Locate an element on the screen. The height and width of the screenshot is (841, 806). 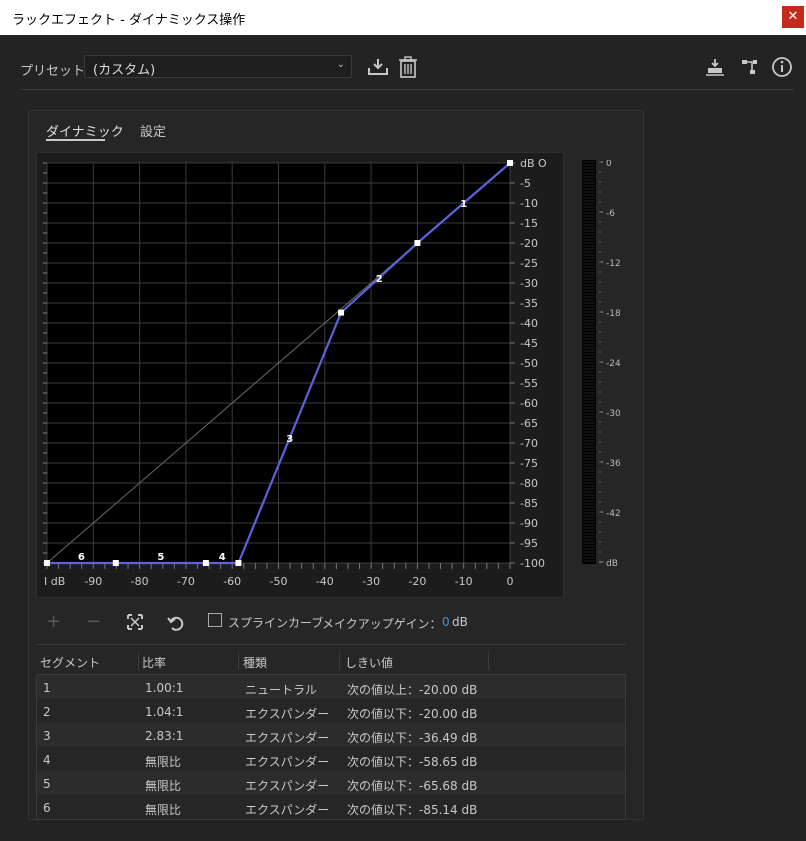
segment-label: 1 is located at coordinates (463, 204).